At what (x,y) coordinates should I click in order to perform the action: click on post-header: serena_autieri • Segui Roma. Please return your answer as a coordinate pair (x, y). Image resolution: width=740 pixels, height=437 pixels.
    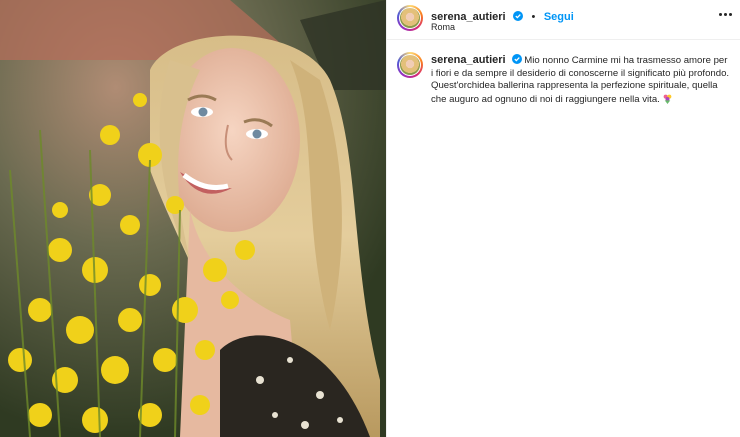
    Looking at the image, I should click on (563, 20).